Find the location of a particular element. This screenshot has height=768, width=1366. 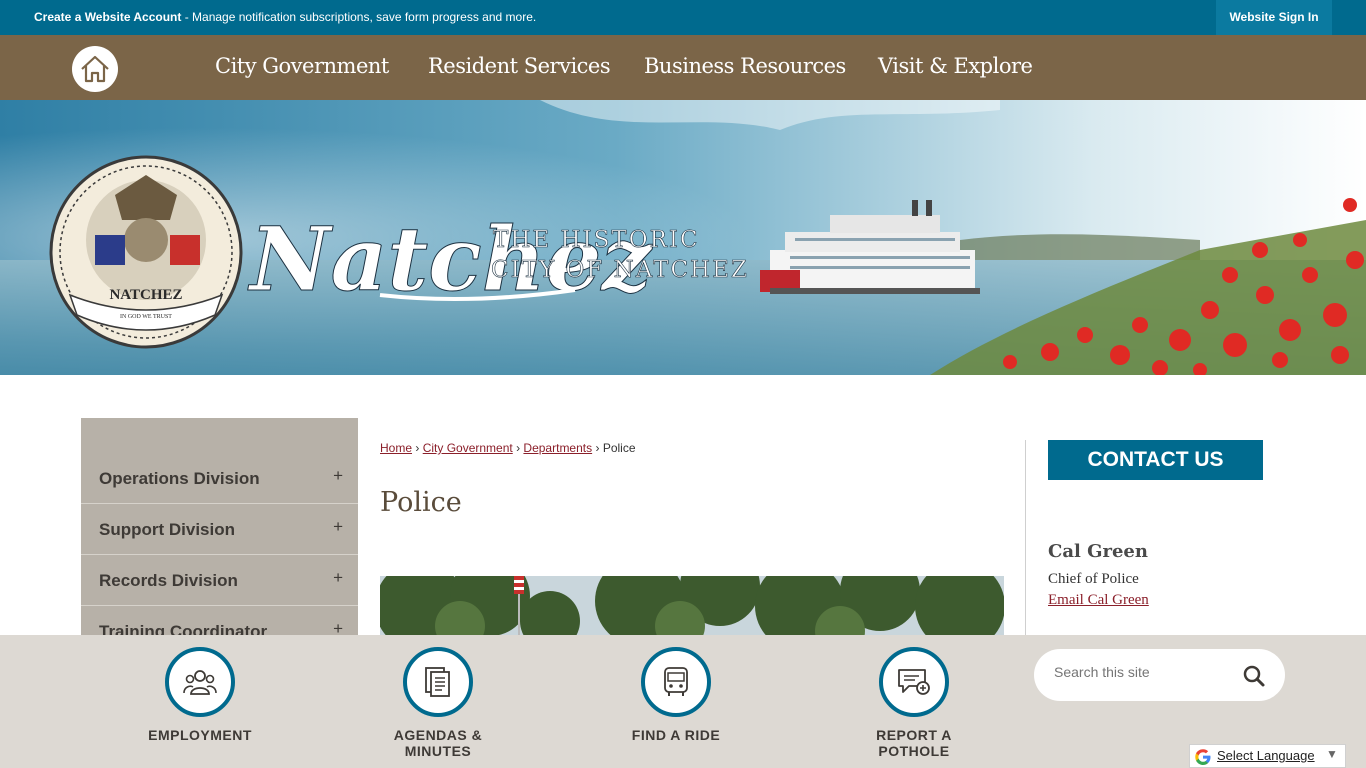

chevron-down-icon: ▼ is located at coordinates (1332, 754).